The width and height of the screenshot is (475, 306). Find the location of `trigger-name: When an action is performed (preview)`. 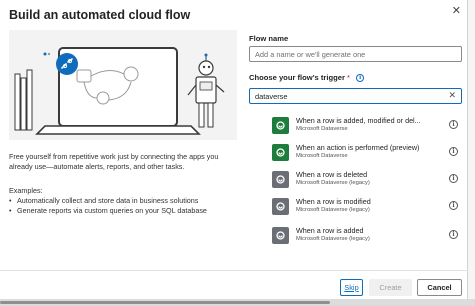

trigger-name: When an action is performed (preview) is located at coordinates (358, 147).